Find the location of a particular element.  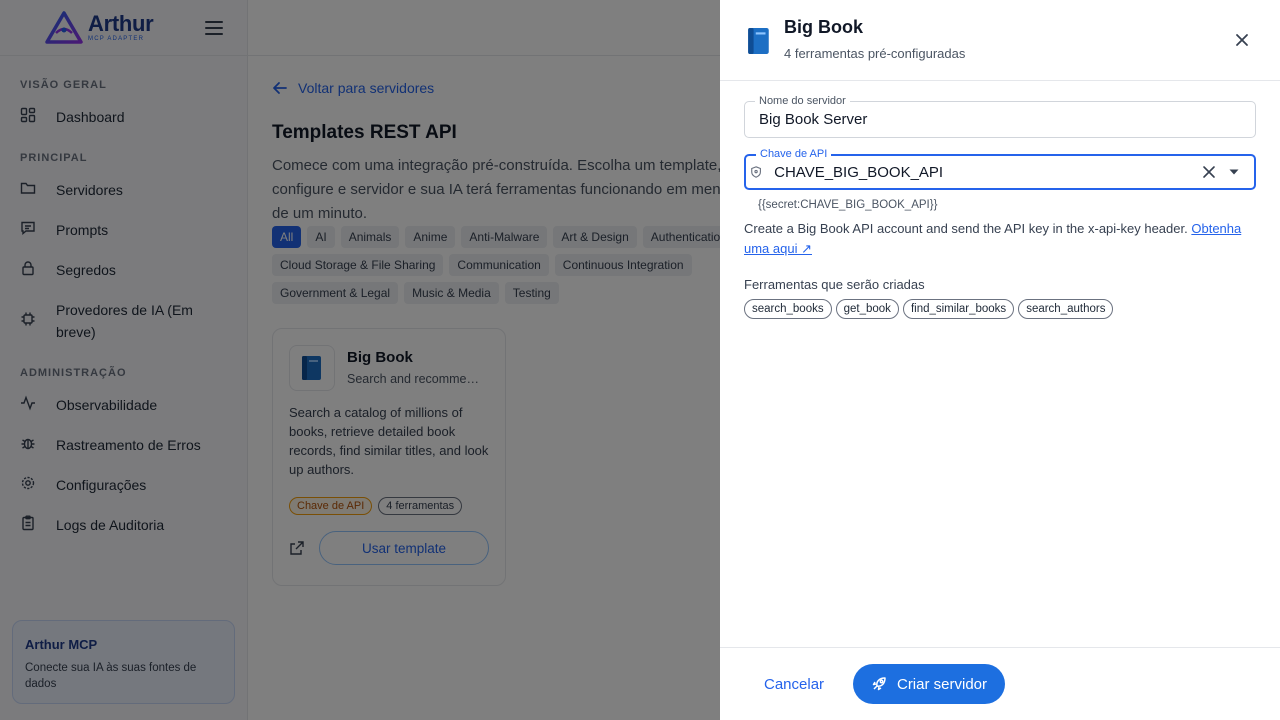

drawer-subtitle: 4 ferramentas pré-configuradas is located at coordinates (875, 53).